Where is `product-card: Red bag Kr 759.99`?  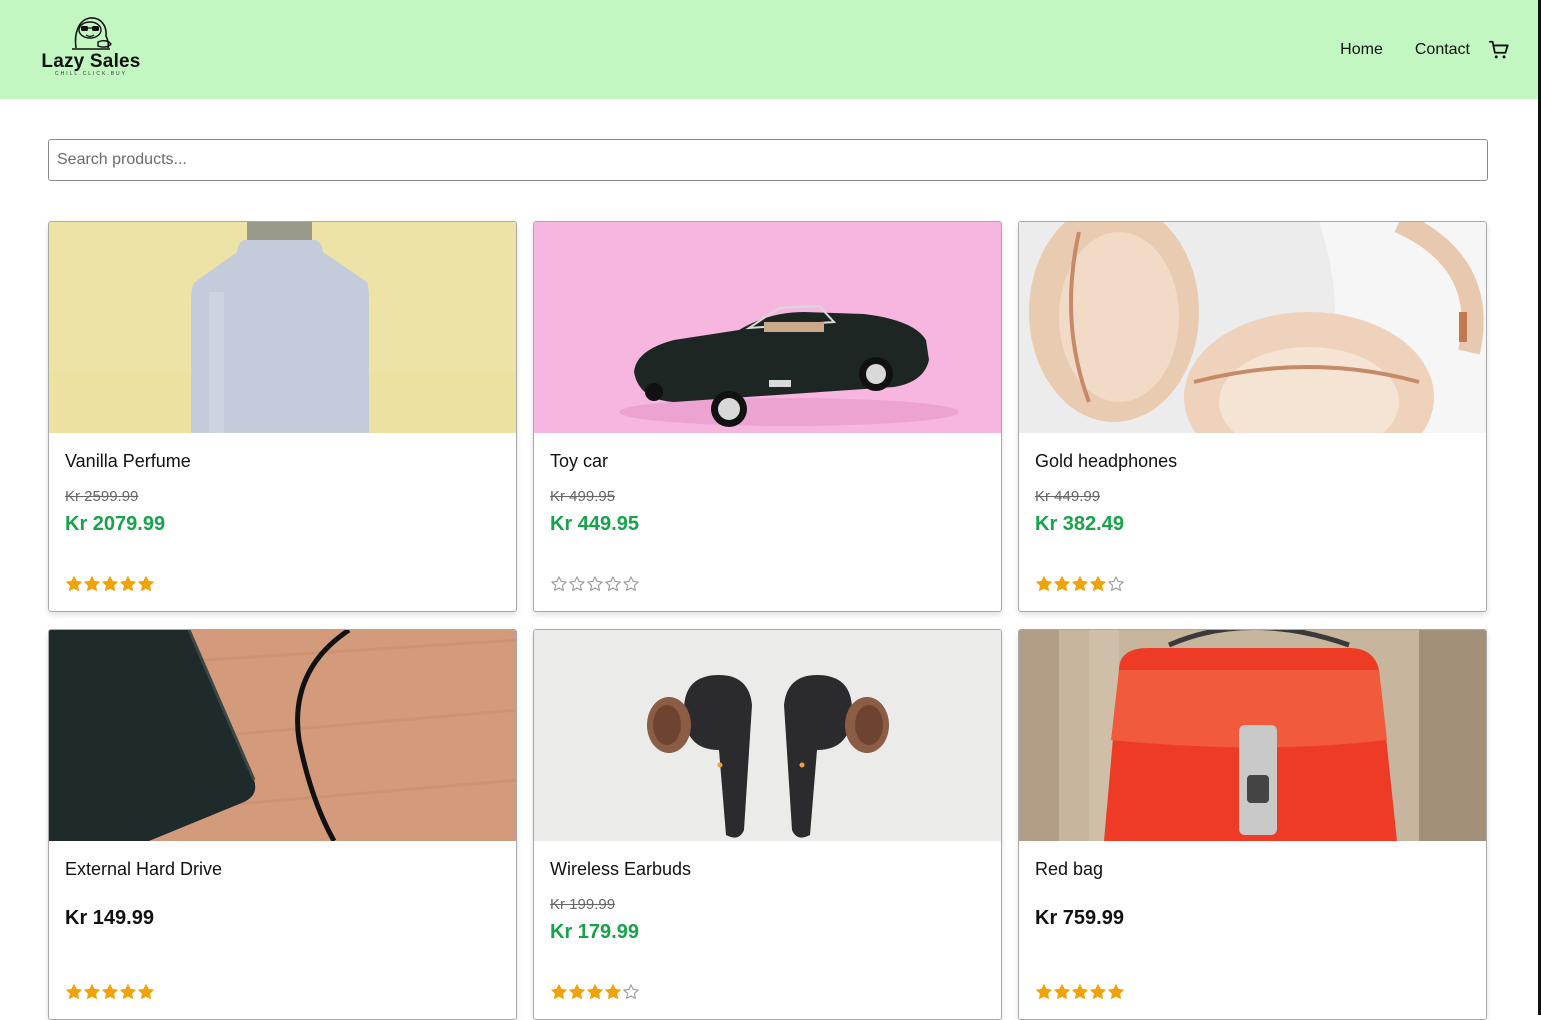 product-card: Red bag Kr 759.99 is located at coordinates (1252, 824).